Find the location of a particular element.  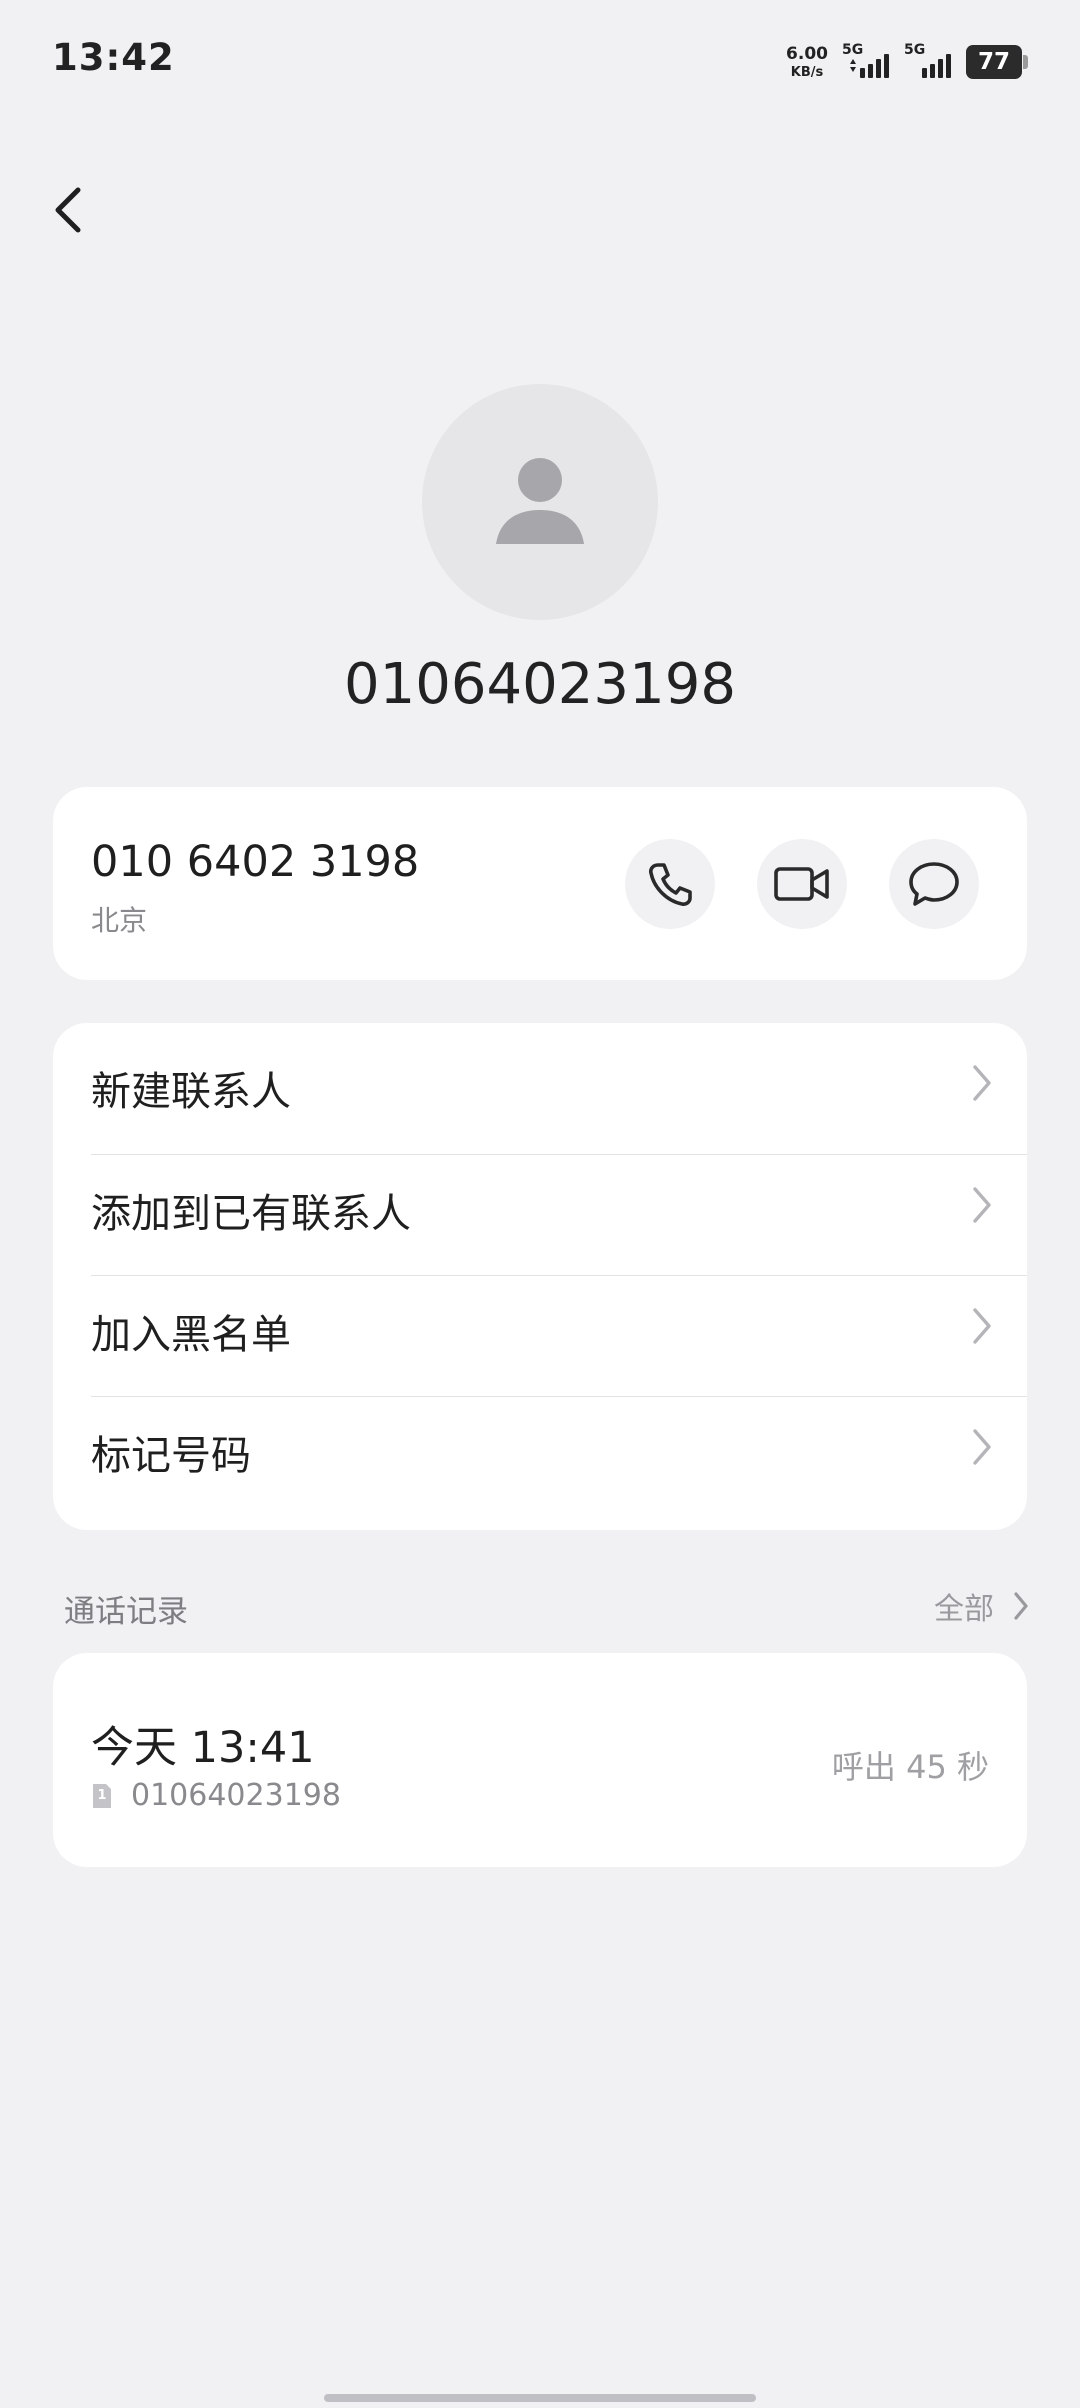

mark-number-item: 标记号码 is located at coordinates (540, 1447).